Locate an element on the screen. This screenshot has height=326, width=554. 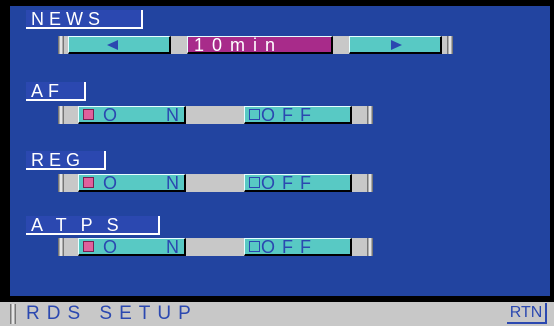
reg-off-button: OFF is located at coordinates (298, 183).